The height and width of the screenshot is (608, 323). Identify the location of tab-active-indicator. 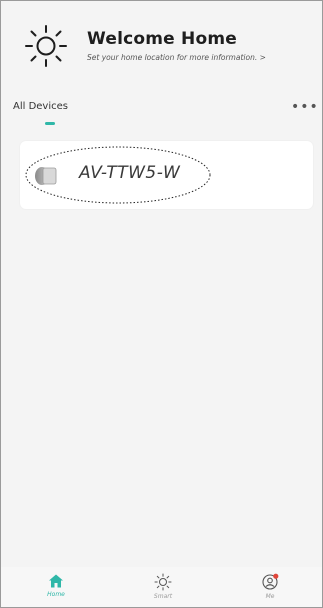
(50, 123).